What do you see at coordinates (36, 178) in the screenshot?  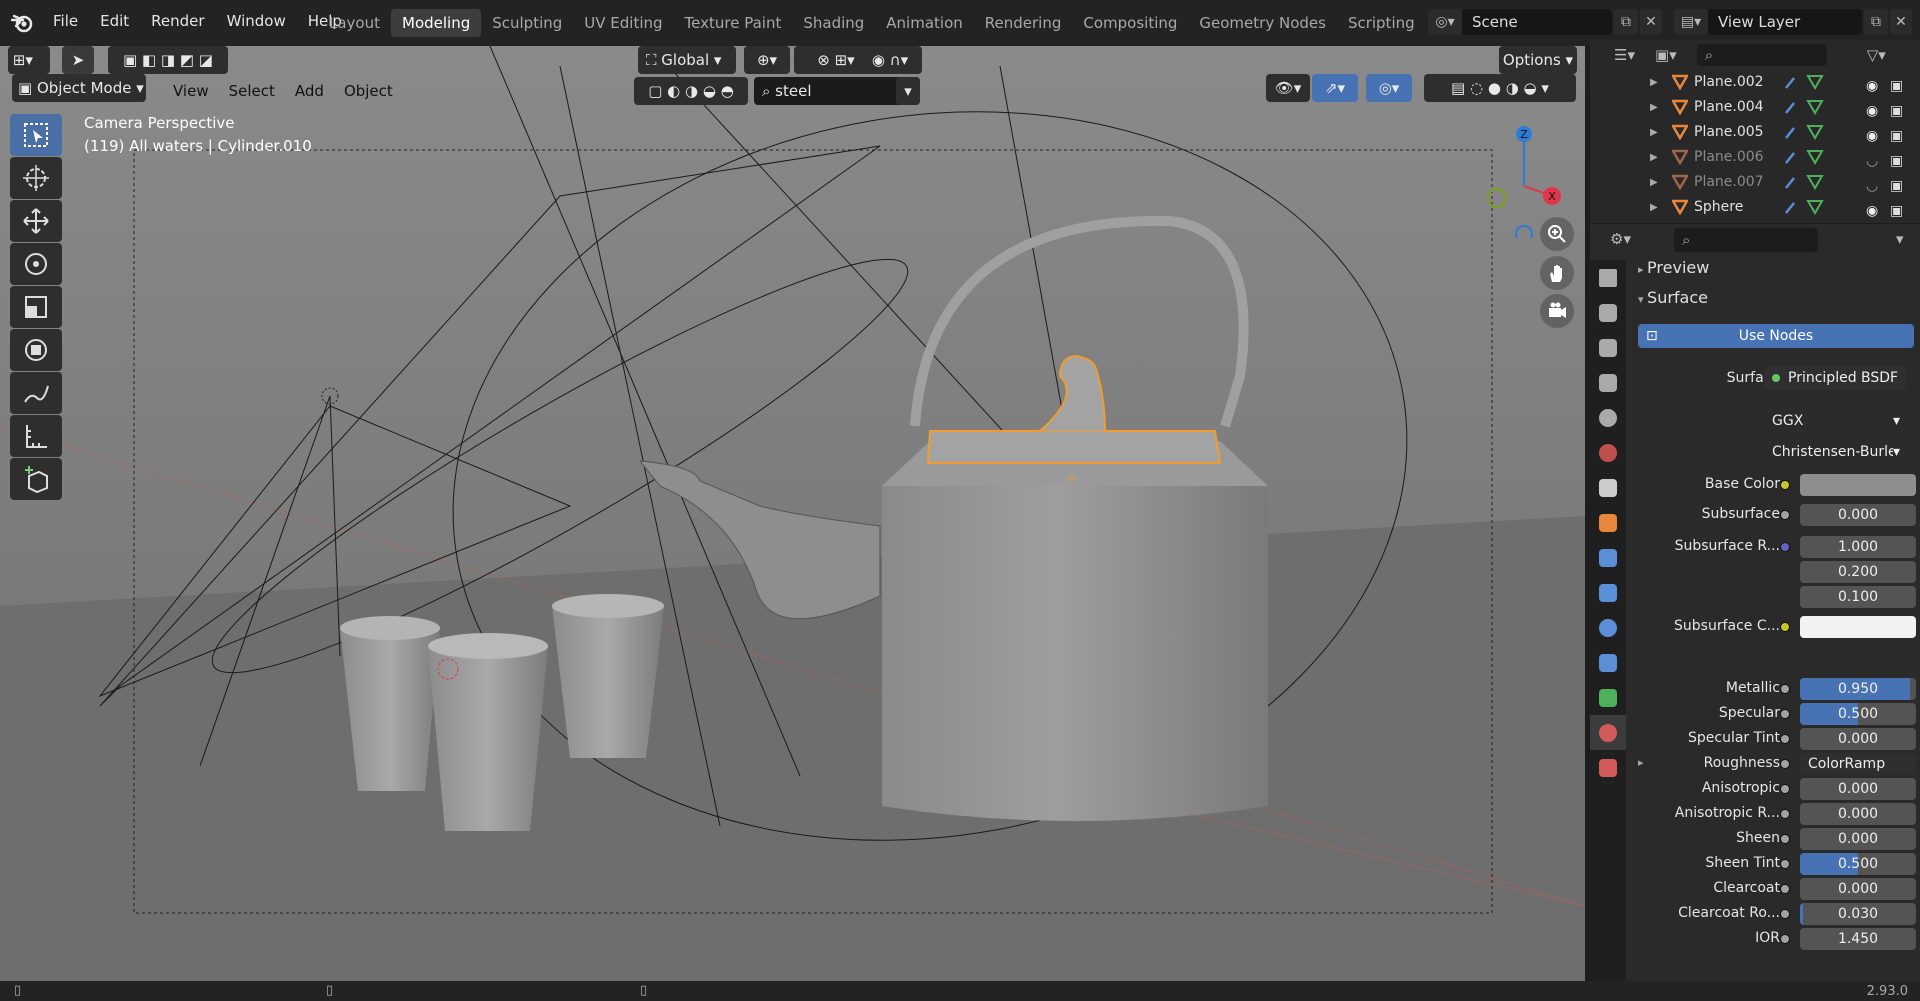 I see `cursor-tool` at bounding box center [36, 178].